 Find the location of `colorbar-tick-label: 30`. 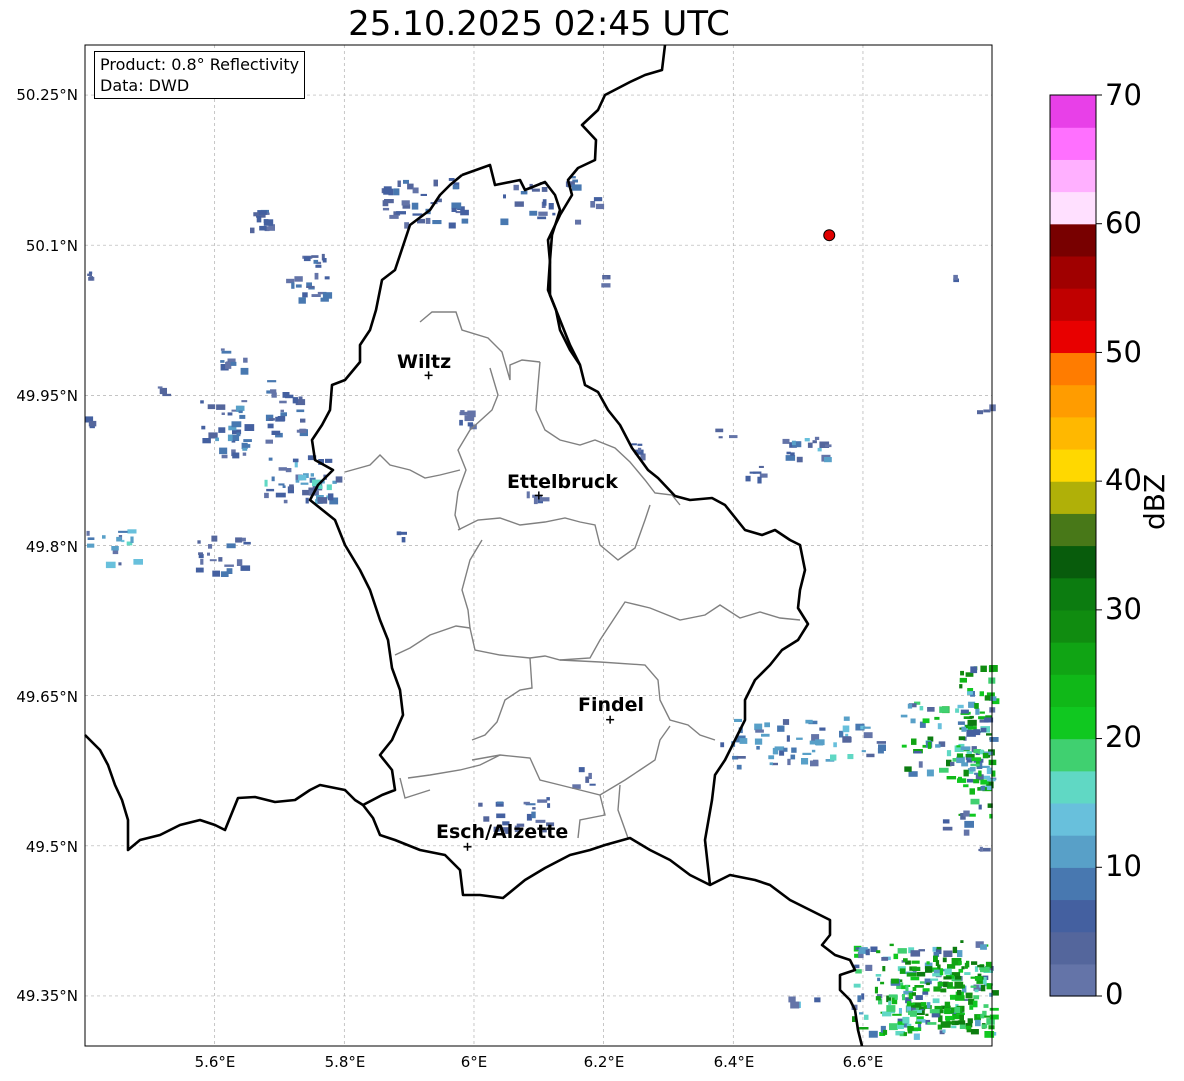

colorbar-tick-label: 30 is located at coordinates (1123, 609).